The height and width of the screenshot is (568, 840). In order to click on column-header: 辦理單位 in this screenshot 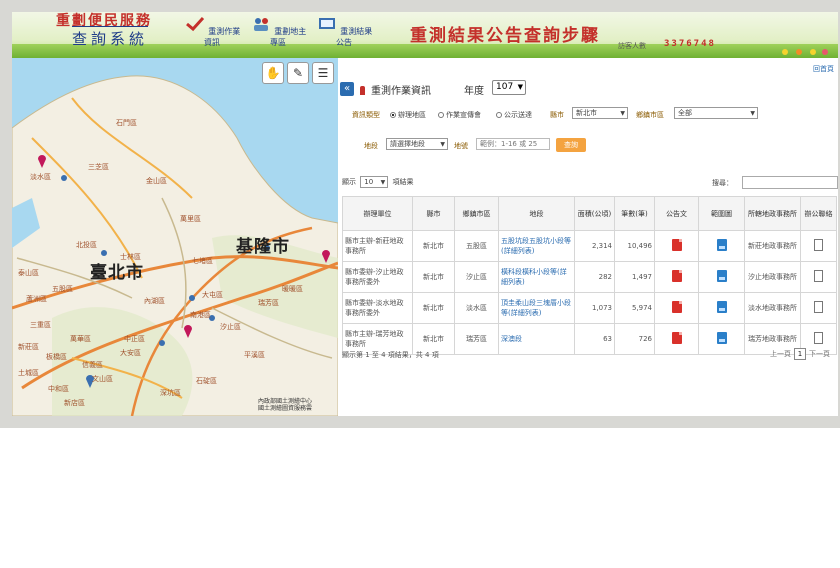, I will do `click(377, 213)`.